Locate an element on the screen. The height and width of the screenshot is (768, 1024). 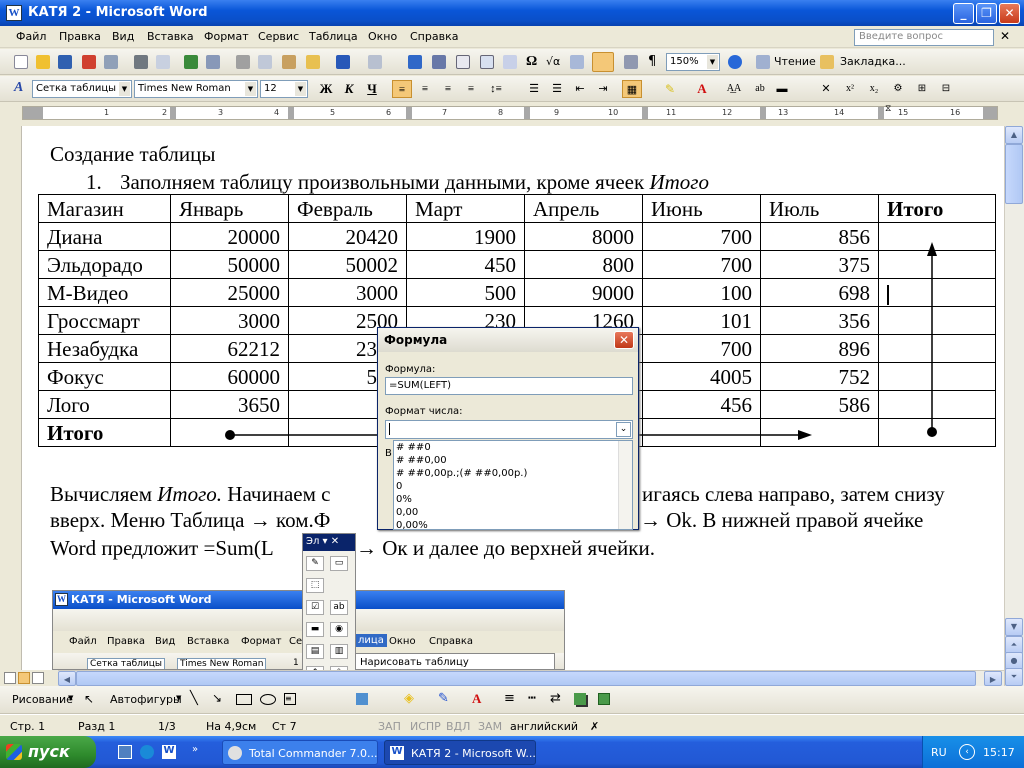
bullets-button: ☰ is located at coordinates (557, 89).